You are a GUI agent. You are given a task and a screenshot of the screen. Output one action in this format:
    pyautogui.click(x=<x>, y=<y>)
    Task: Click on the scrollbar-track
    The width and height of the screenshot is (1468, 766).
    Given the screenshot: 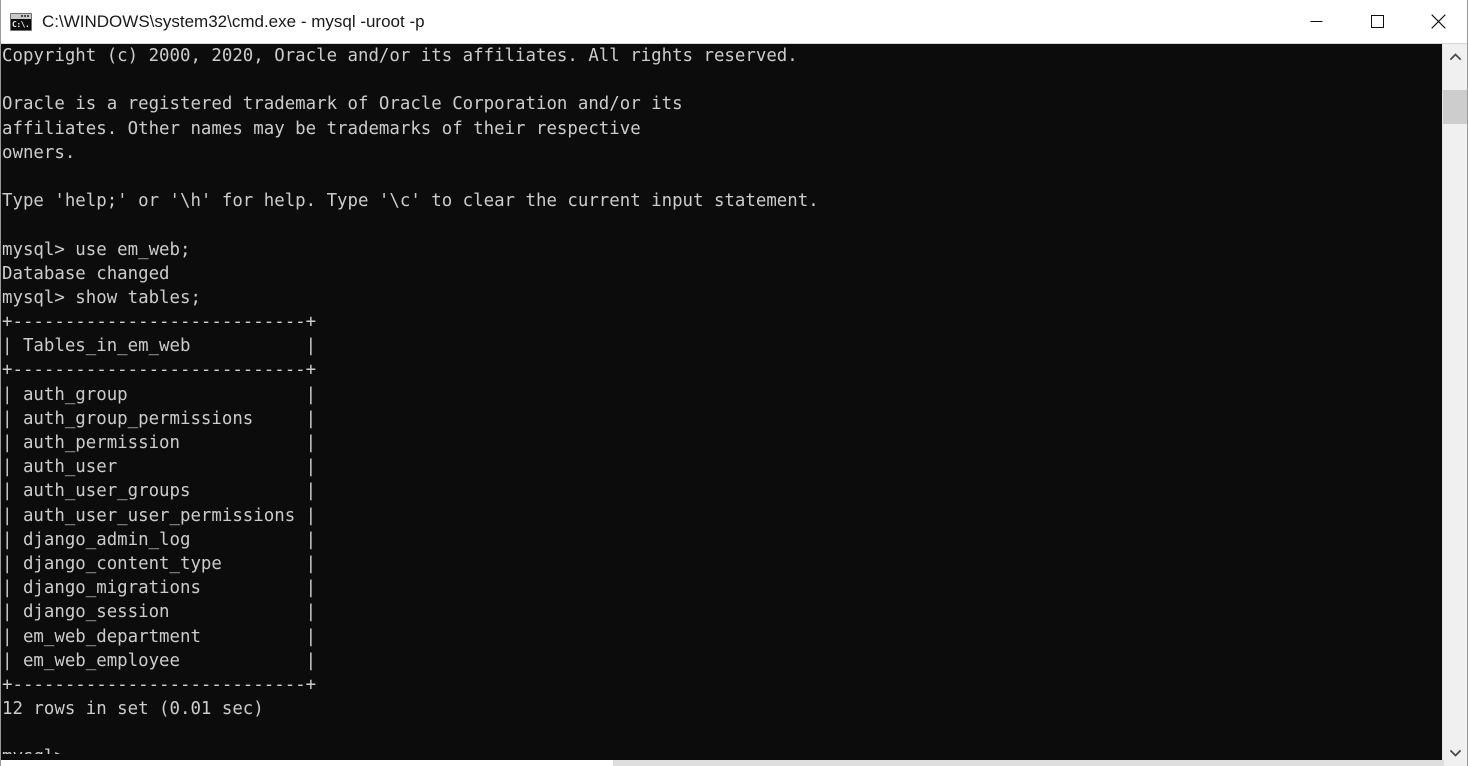 What is the action you would take?
    pyautogui.click(x=1455, y=405)
    